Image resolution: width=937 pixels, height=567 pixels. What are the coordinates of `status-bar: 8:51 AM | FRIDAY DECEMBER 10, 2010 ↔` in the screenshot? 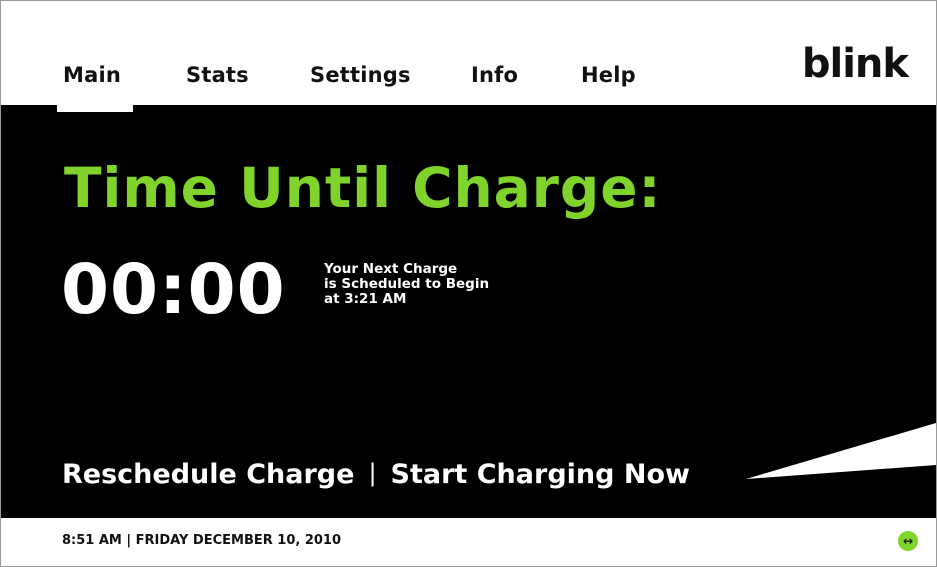 It's located at (468, 542).